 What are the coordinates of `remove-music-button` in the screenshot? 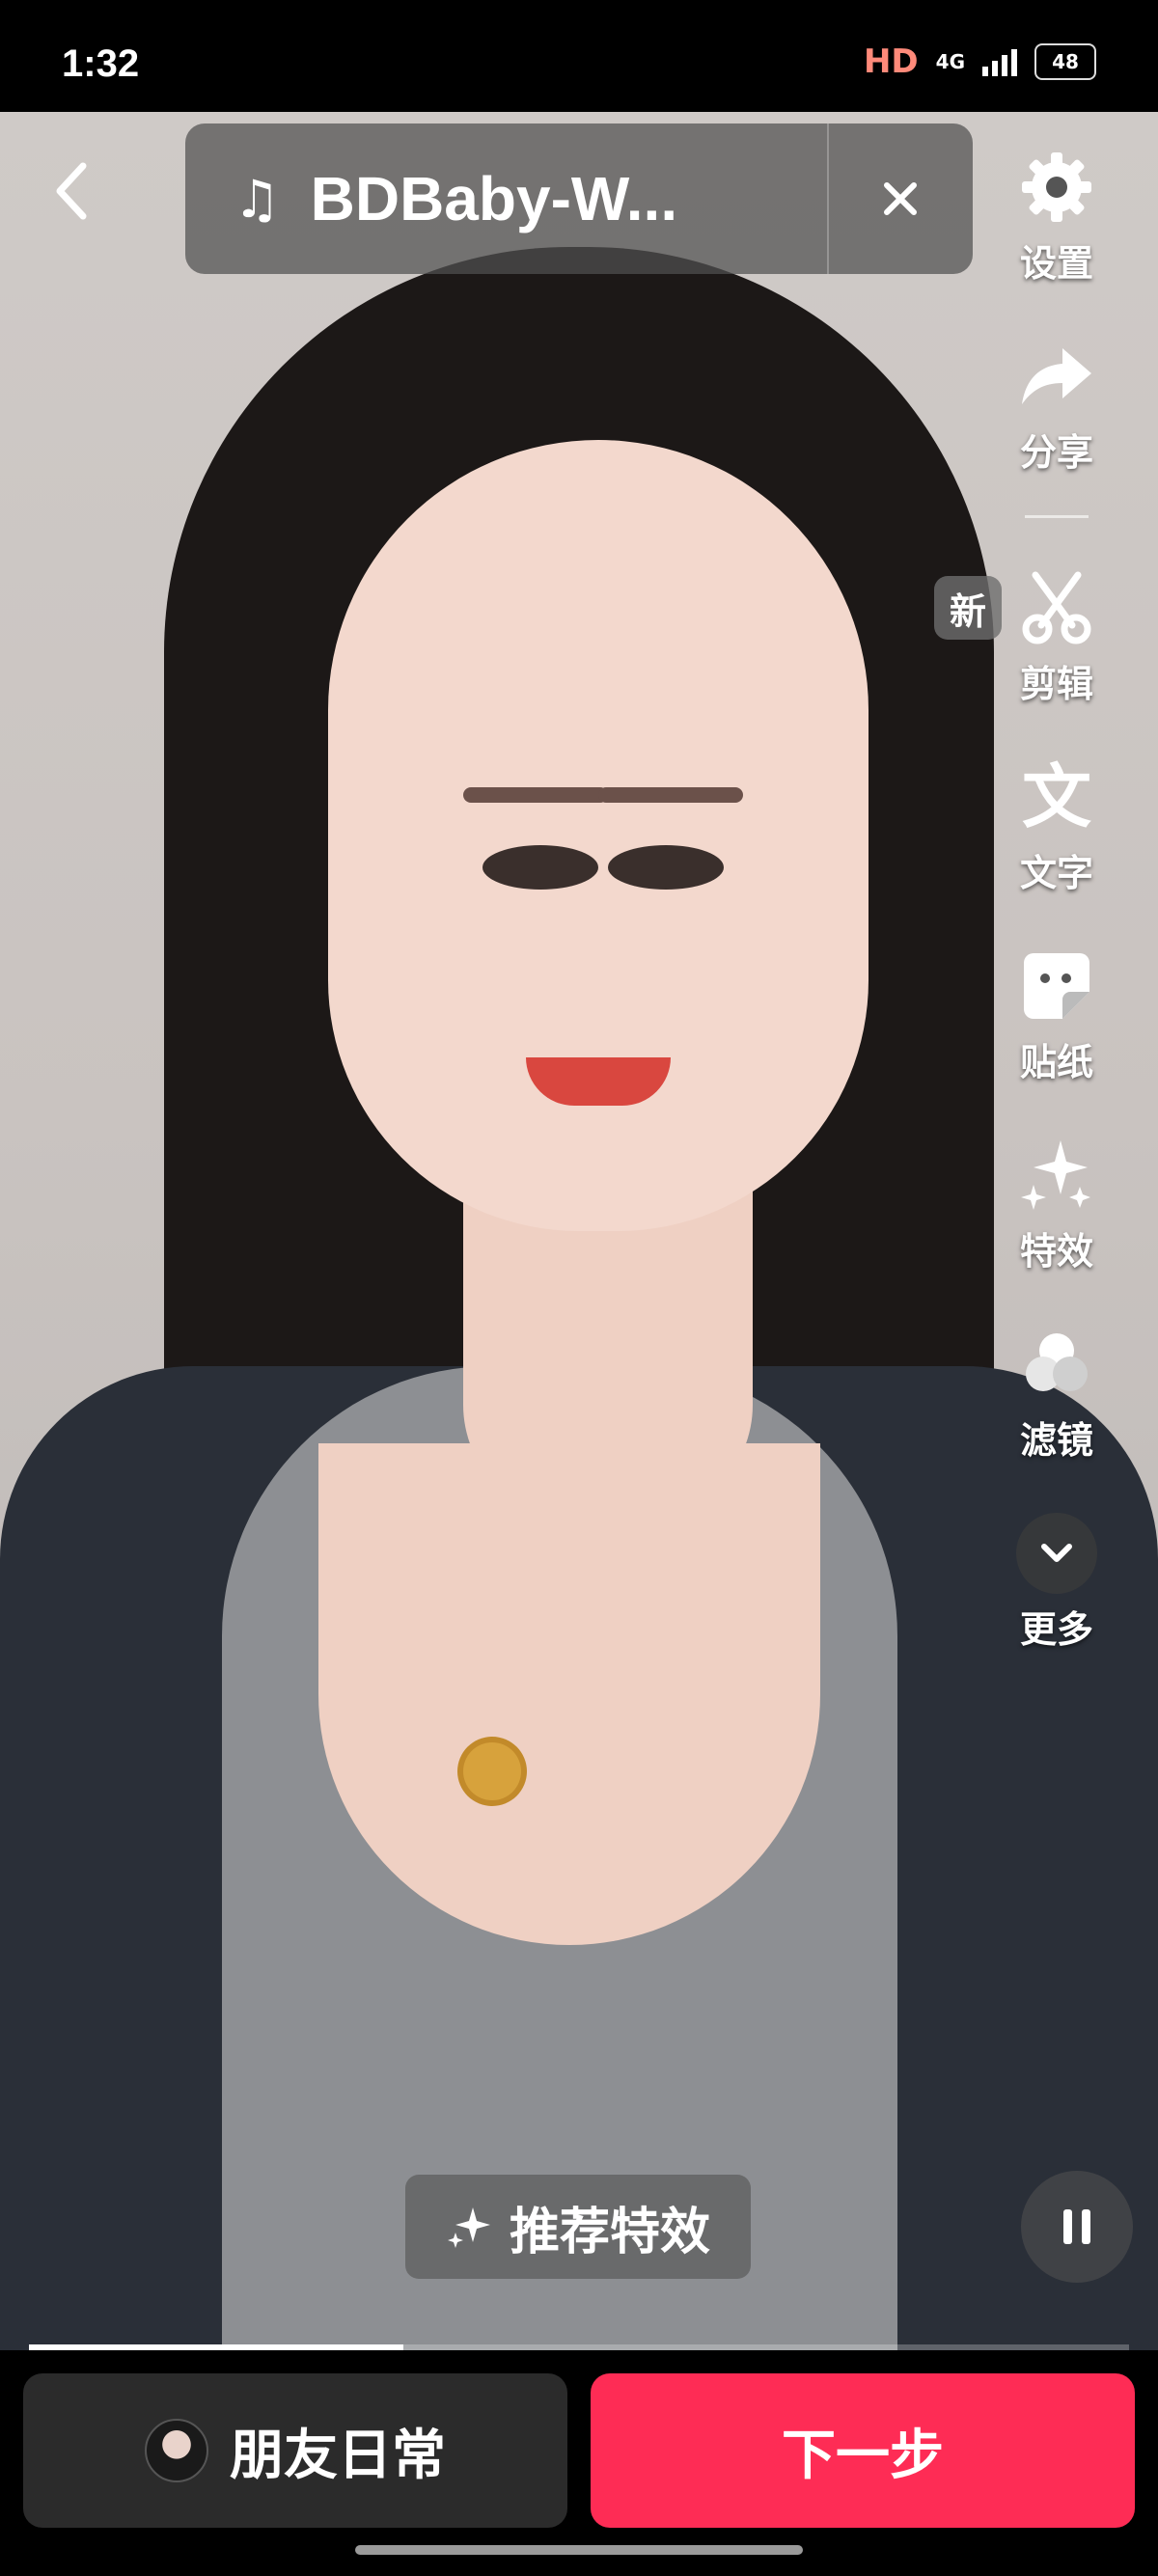 It's located at (901, 199).